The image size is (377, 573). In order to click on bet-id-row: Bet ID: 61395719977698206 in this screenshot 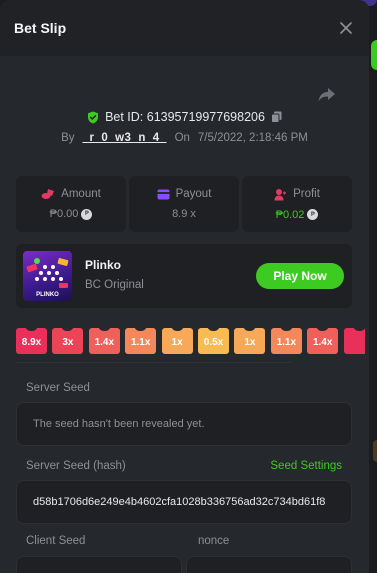, I will do `click(184, 117)`.